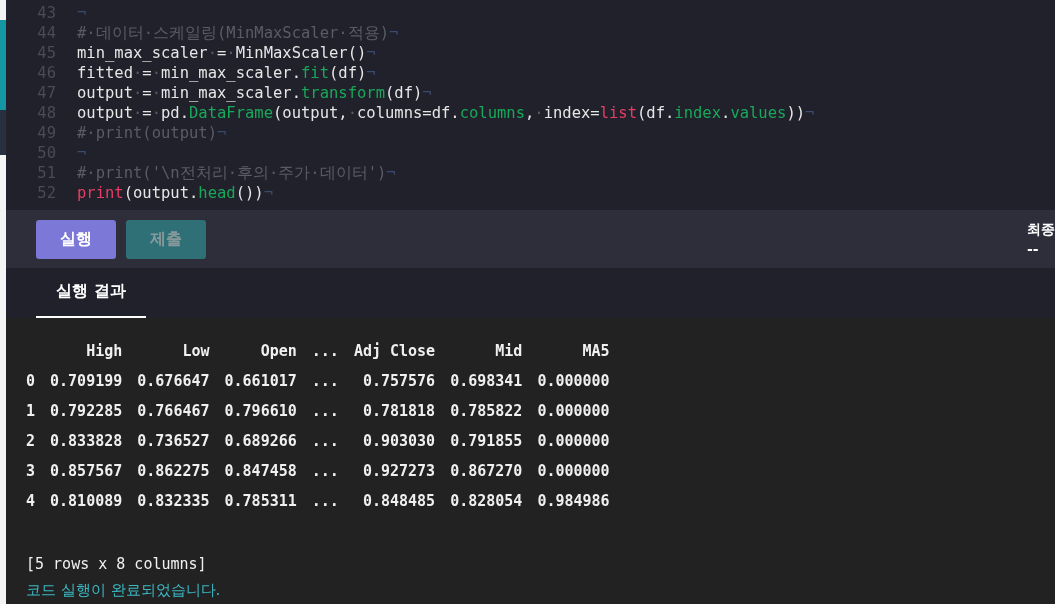 This screenshot has height=604, width=1055. What do you see at coordinates (79, 411) in the screenshot?
I see `table-cell: 0.792285` at bounding box center [79, 411].